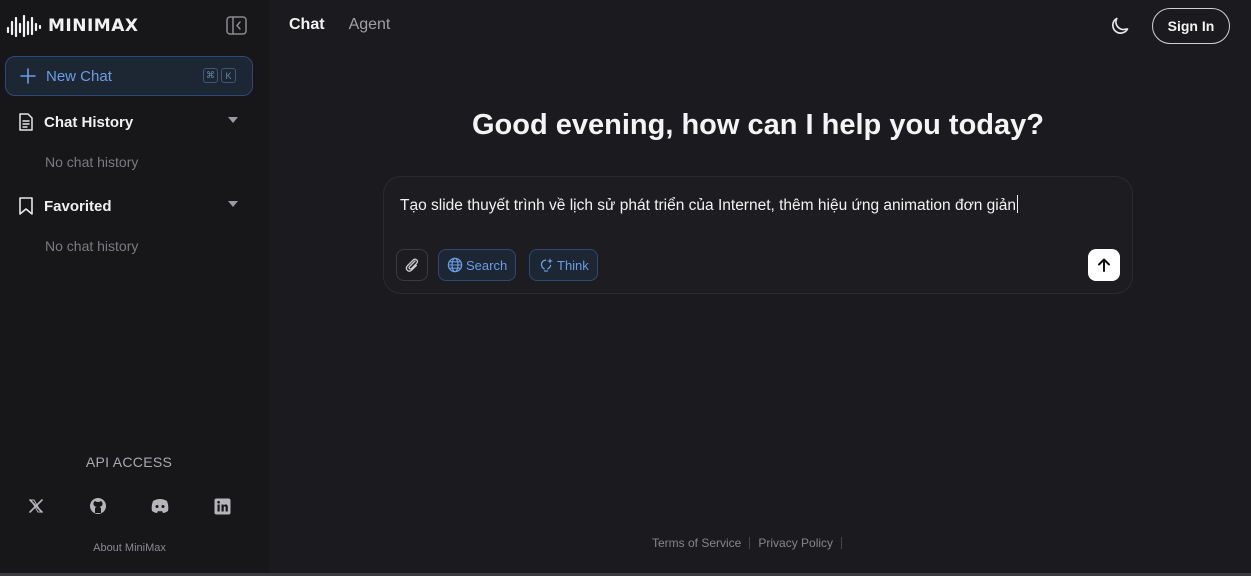  Describe the element at coordinates (93, 26) in the screenshot. I see `brand-name: MINIMAX` at that location.